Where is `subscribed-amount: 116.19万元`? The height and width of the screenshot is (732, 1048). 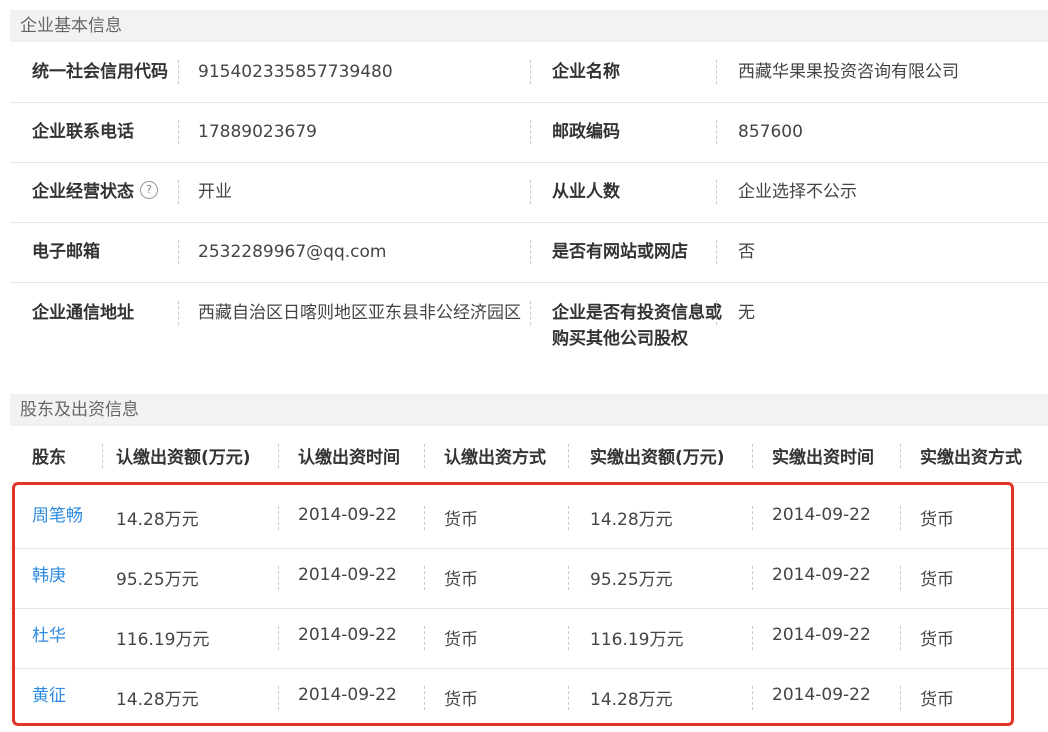
subscribed-amount: 116.19万元 is located at coordinates (163, 640).